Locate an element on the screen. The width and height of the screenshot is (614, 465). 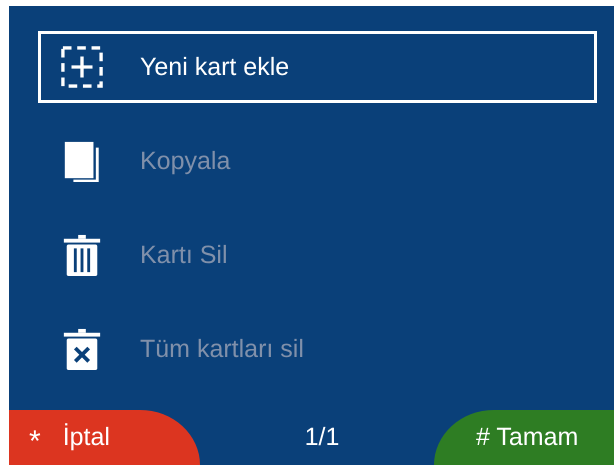
trash-x-icon is located at coordinates (82, 349).